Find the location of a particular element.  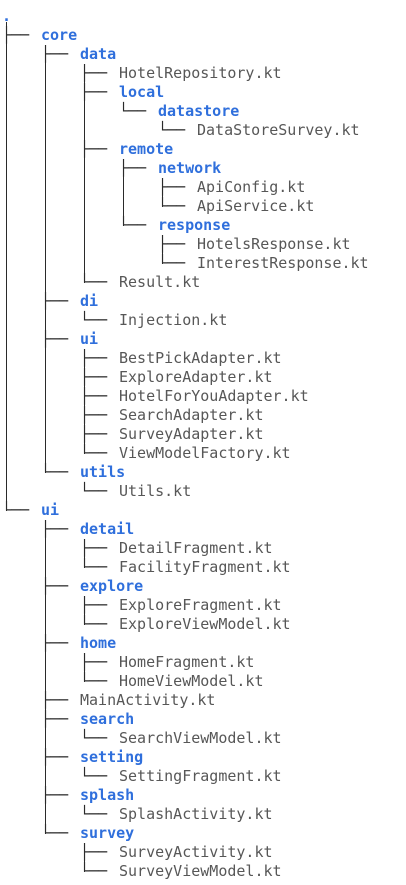

file-name: DetailFragment.kt is located at coordinates (196, 548).